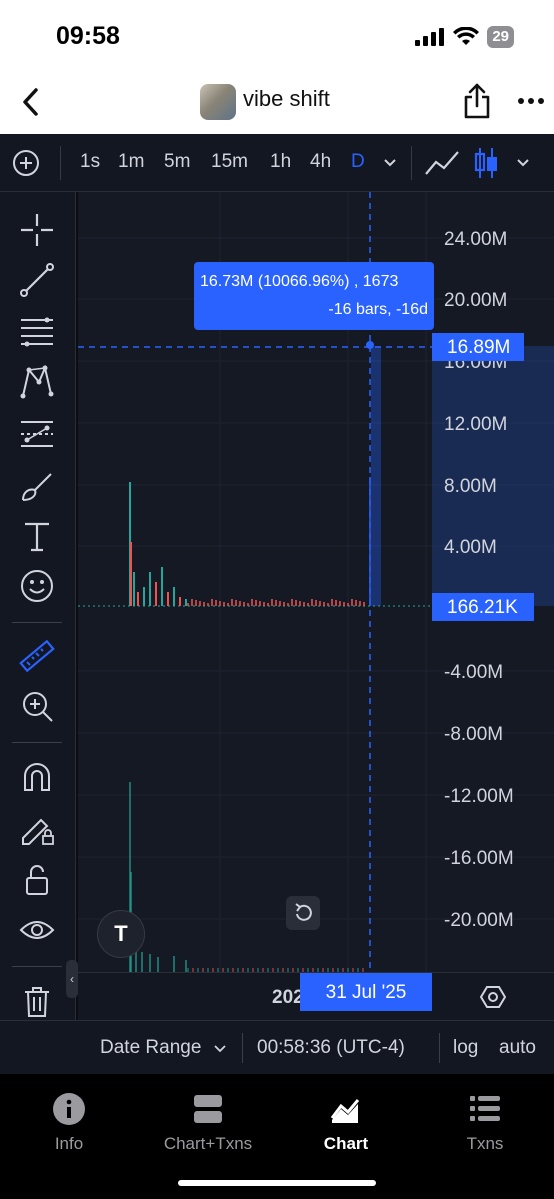 The image size is (554, 1199). I want to click on timeframe-15m: 15m, so click(229, 162).